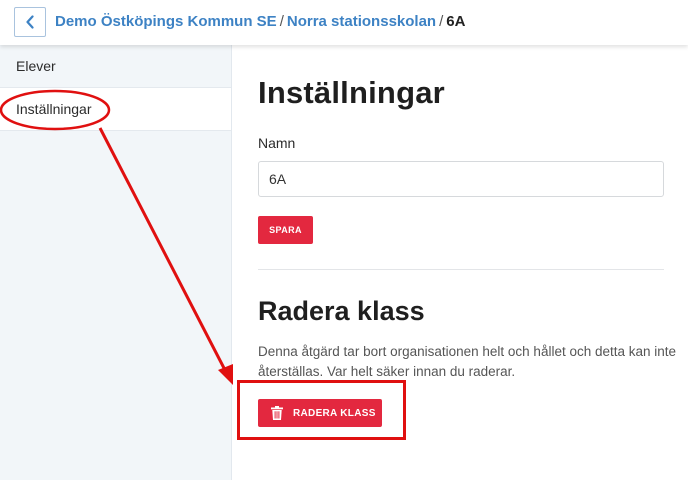 The width and height of the screenshot is (688, 480). I want to click on delete-section-title: Radera klass, so click(341, 311).